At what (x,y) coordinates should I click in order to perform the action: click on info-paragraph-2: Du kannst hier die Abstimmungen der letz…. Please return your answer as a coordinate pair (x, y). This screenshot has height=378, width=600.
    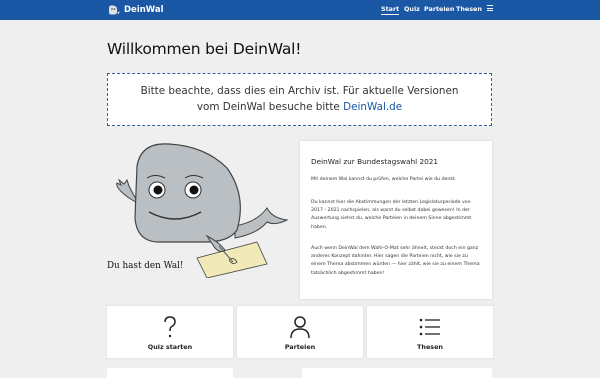
    Looking at the image, I should click on (391, 215).